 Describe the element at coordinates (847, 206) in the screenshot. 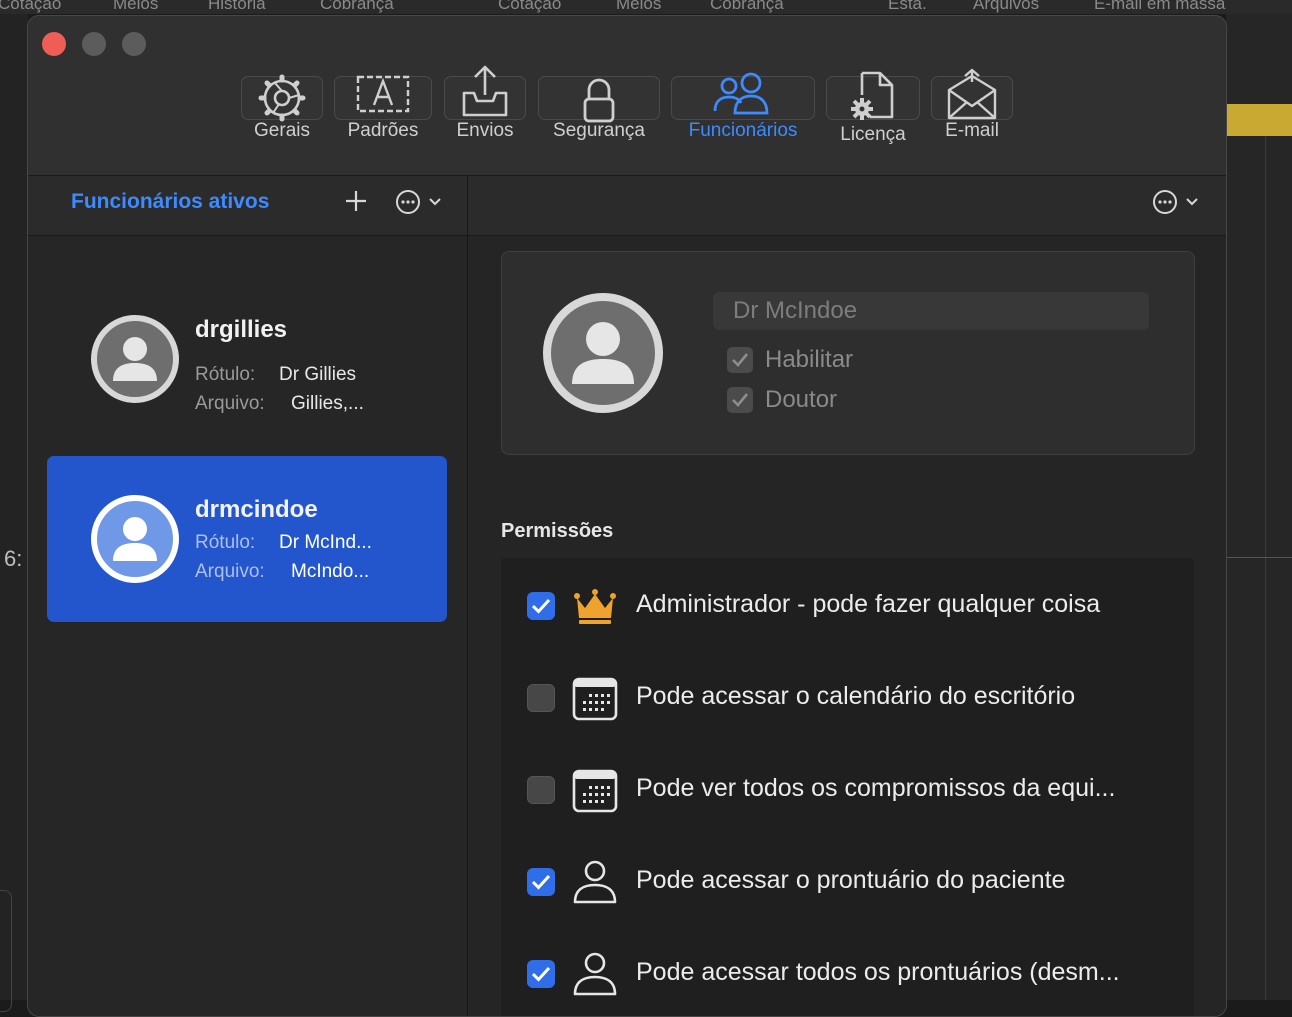

I see `detail-header` at that location.